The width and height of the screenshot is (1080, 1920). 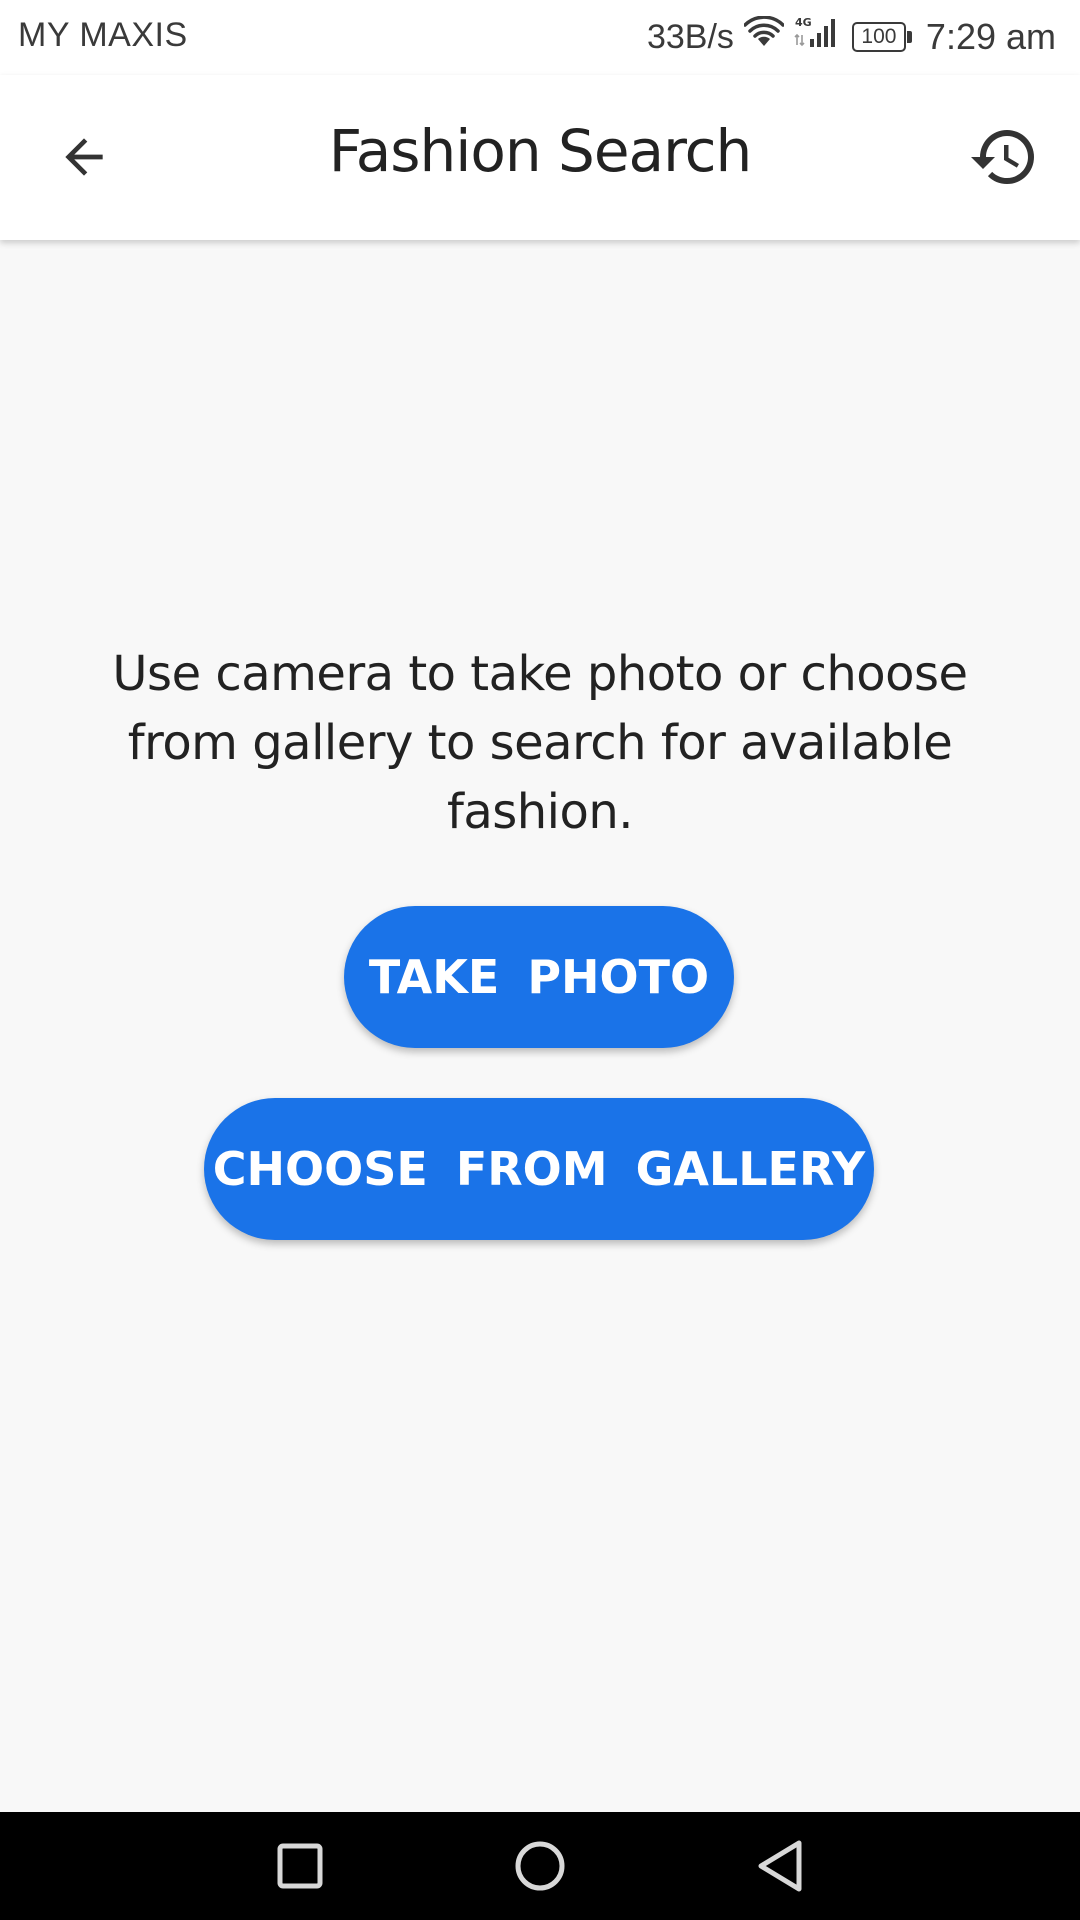 I want to click on battery-icon: 100, so click(x=881, y=37).